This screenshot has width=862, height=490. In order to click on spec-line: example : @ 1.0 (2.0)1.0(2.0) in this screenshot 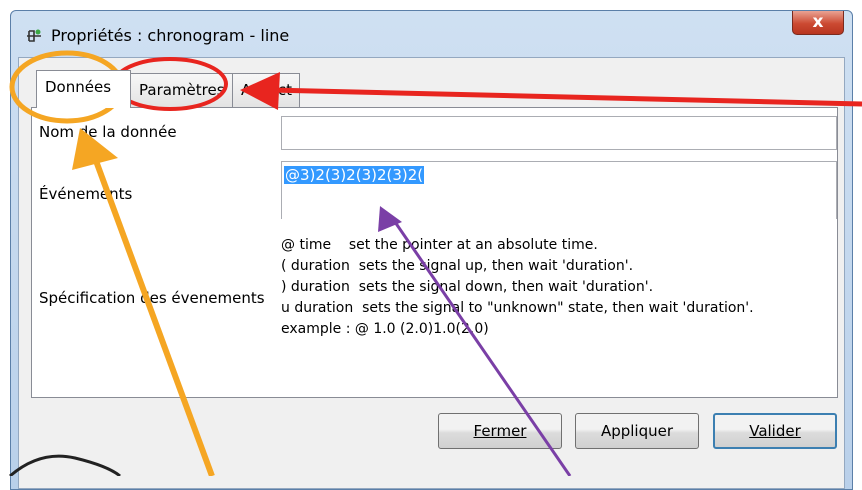, I will do `click(385, 329)`.